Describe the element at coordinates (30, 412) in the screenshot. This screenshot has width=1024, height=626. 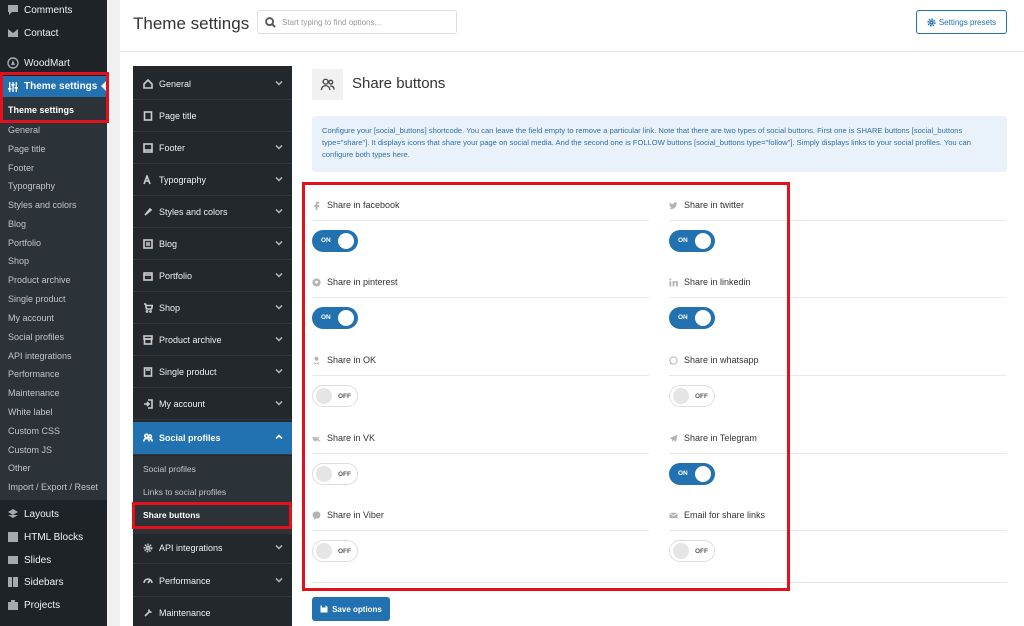
I see `wp-submenu-item: White label` at that location.